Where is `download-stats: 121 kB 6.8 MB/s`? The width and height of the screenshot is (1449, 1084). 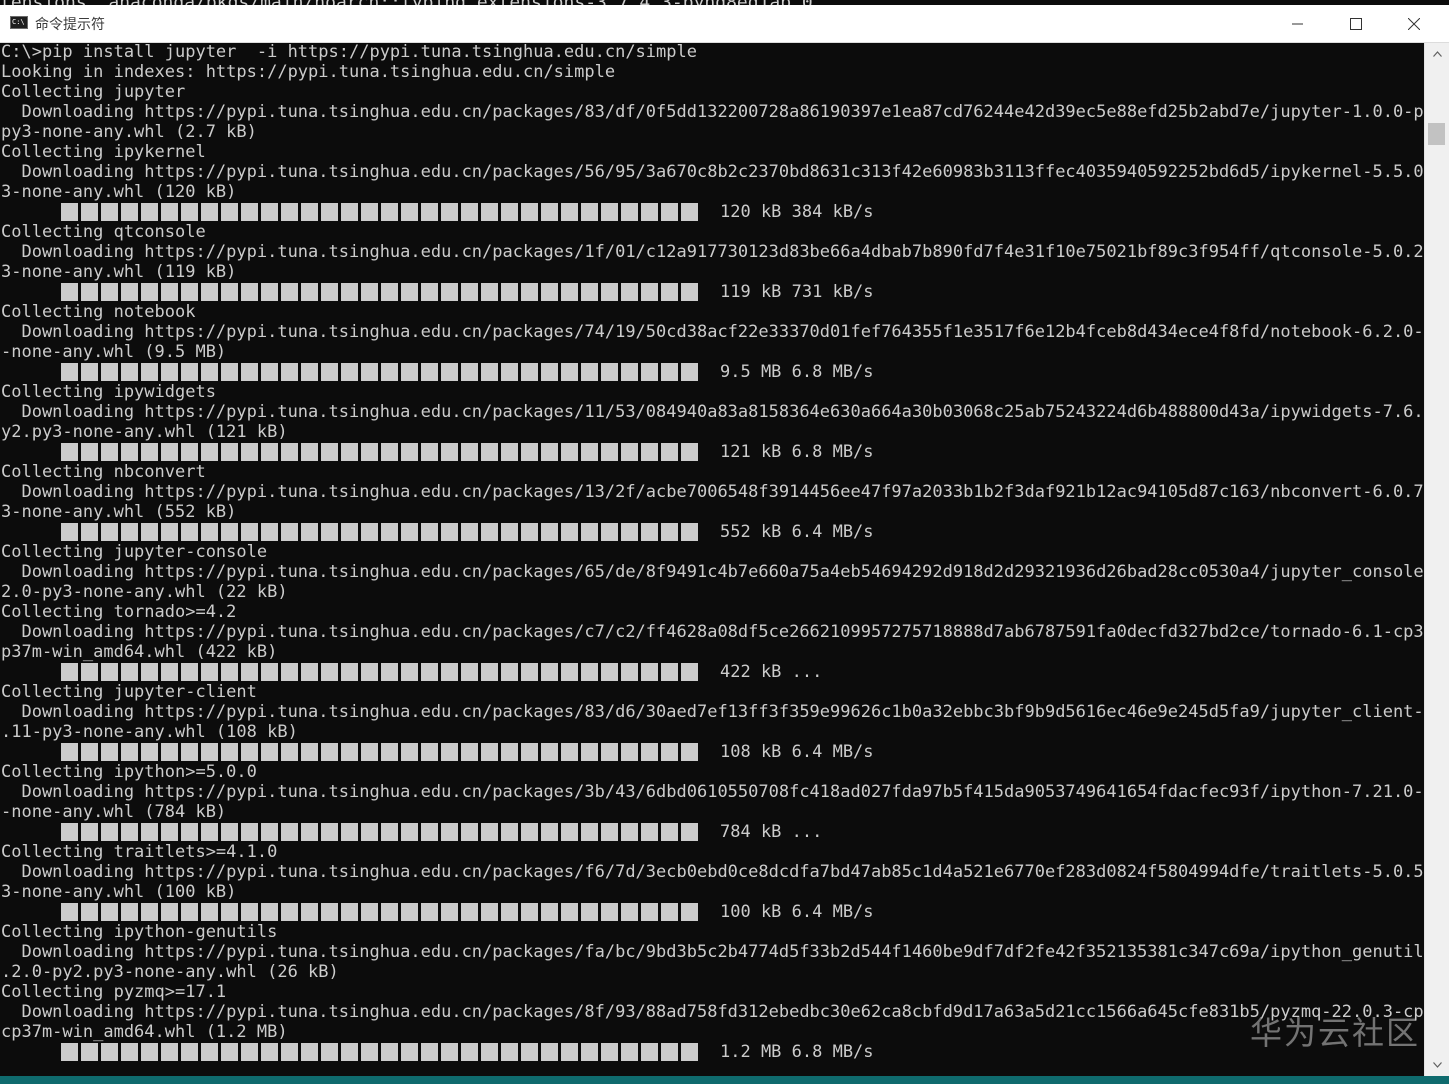
download-stats: 121 kB 6.8 MB/s is located at coordinates (797, 452).